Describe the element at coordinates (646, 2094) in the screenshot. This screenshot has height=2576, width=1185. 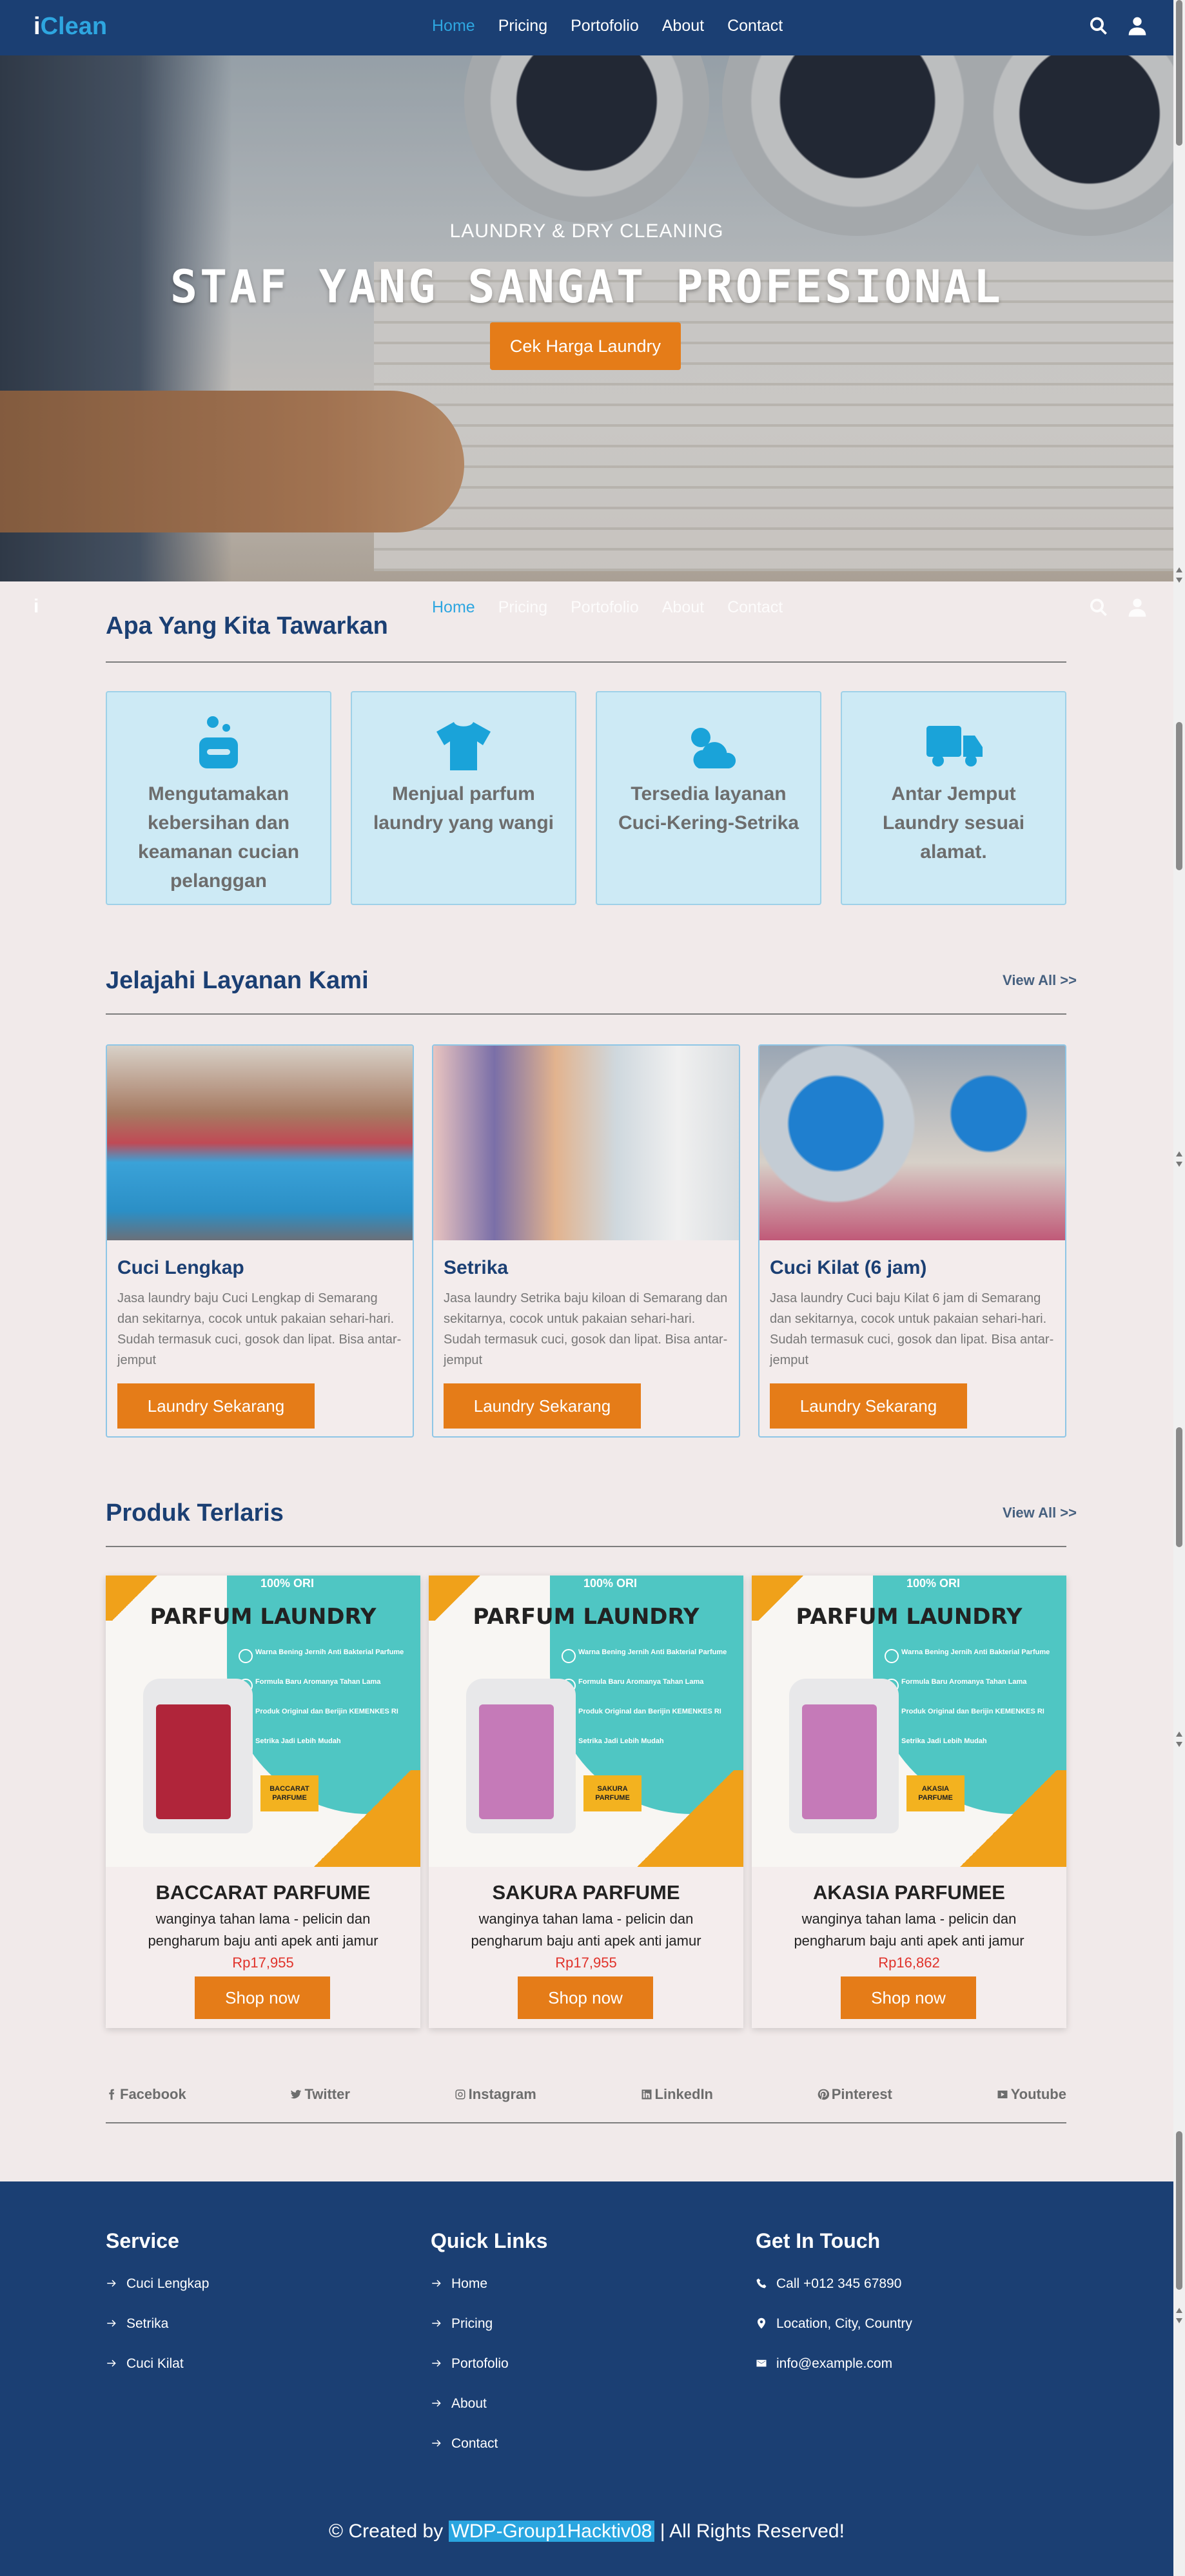
I see `linkedin-icon` at that location.